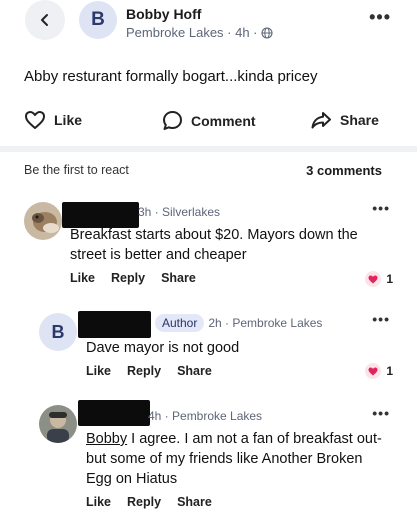  I want to click on section-divider, so click(208, 149).